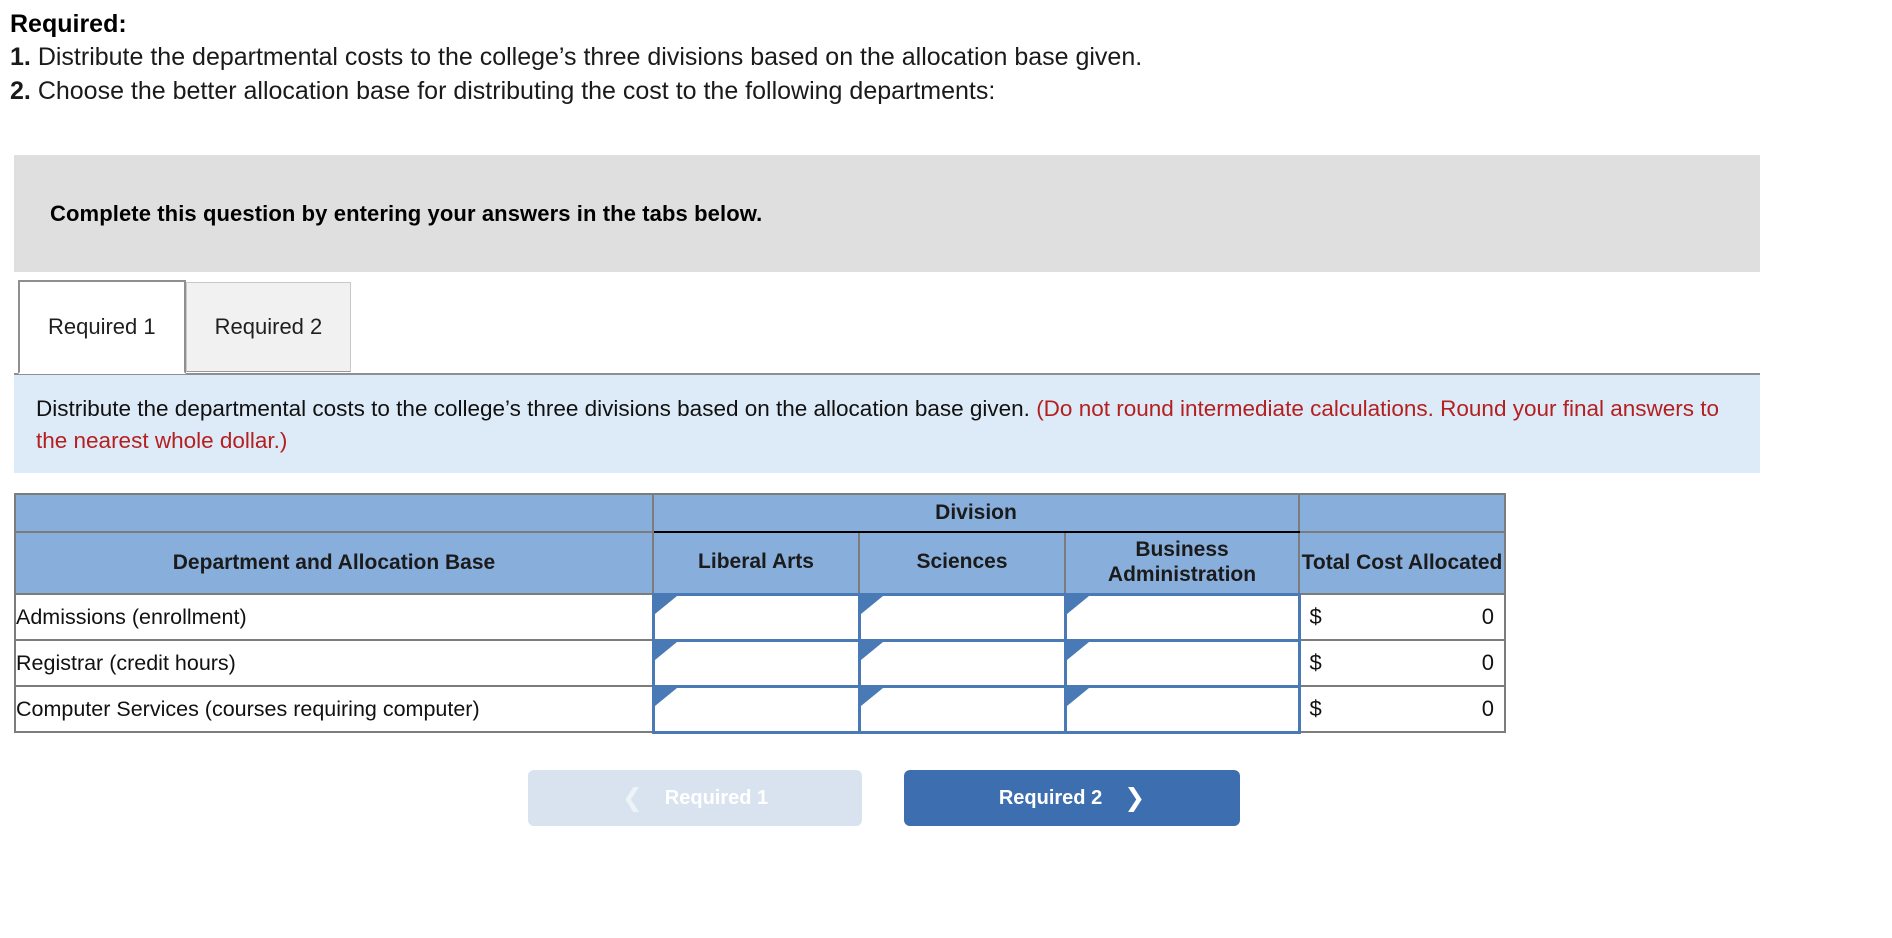  I want to click on requirement-tabs: Required 1 Required 2, so click(185, 327).